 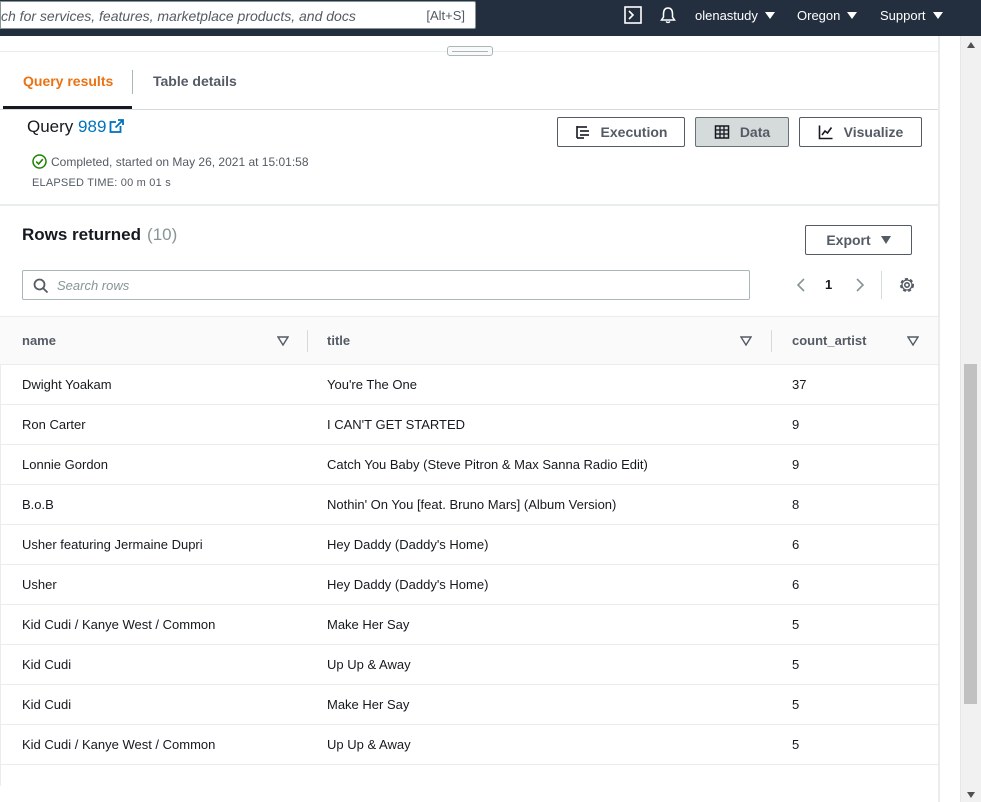 I want to click on region-name: Oregon, so click(x=819, y=15).